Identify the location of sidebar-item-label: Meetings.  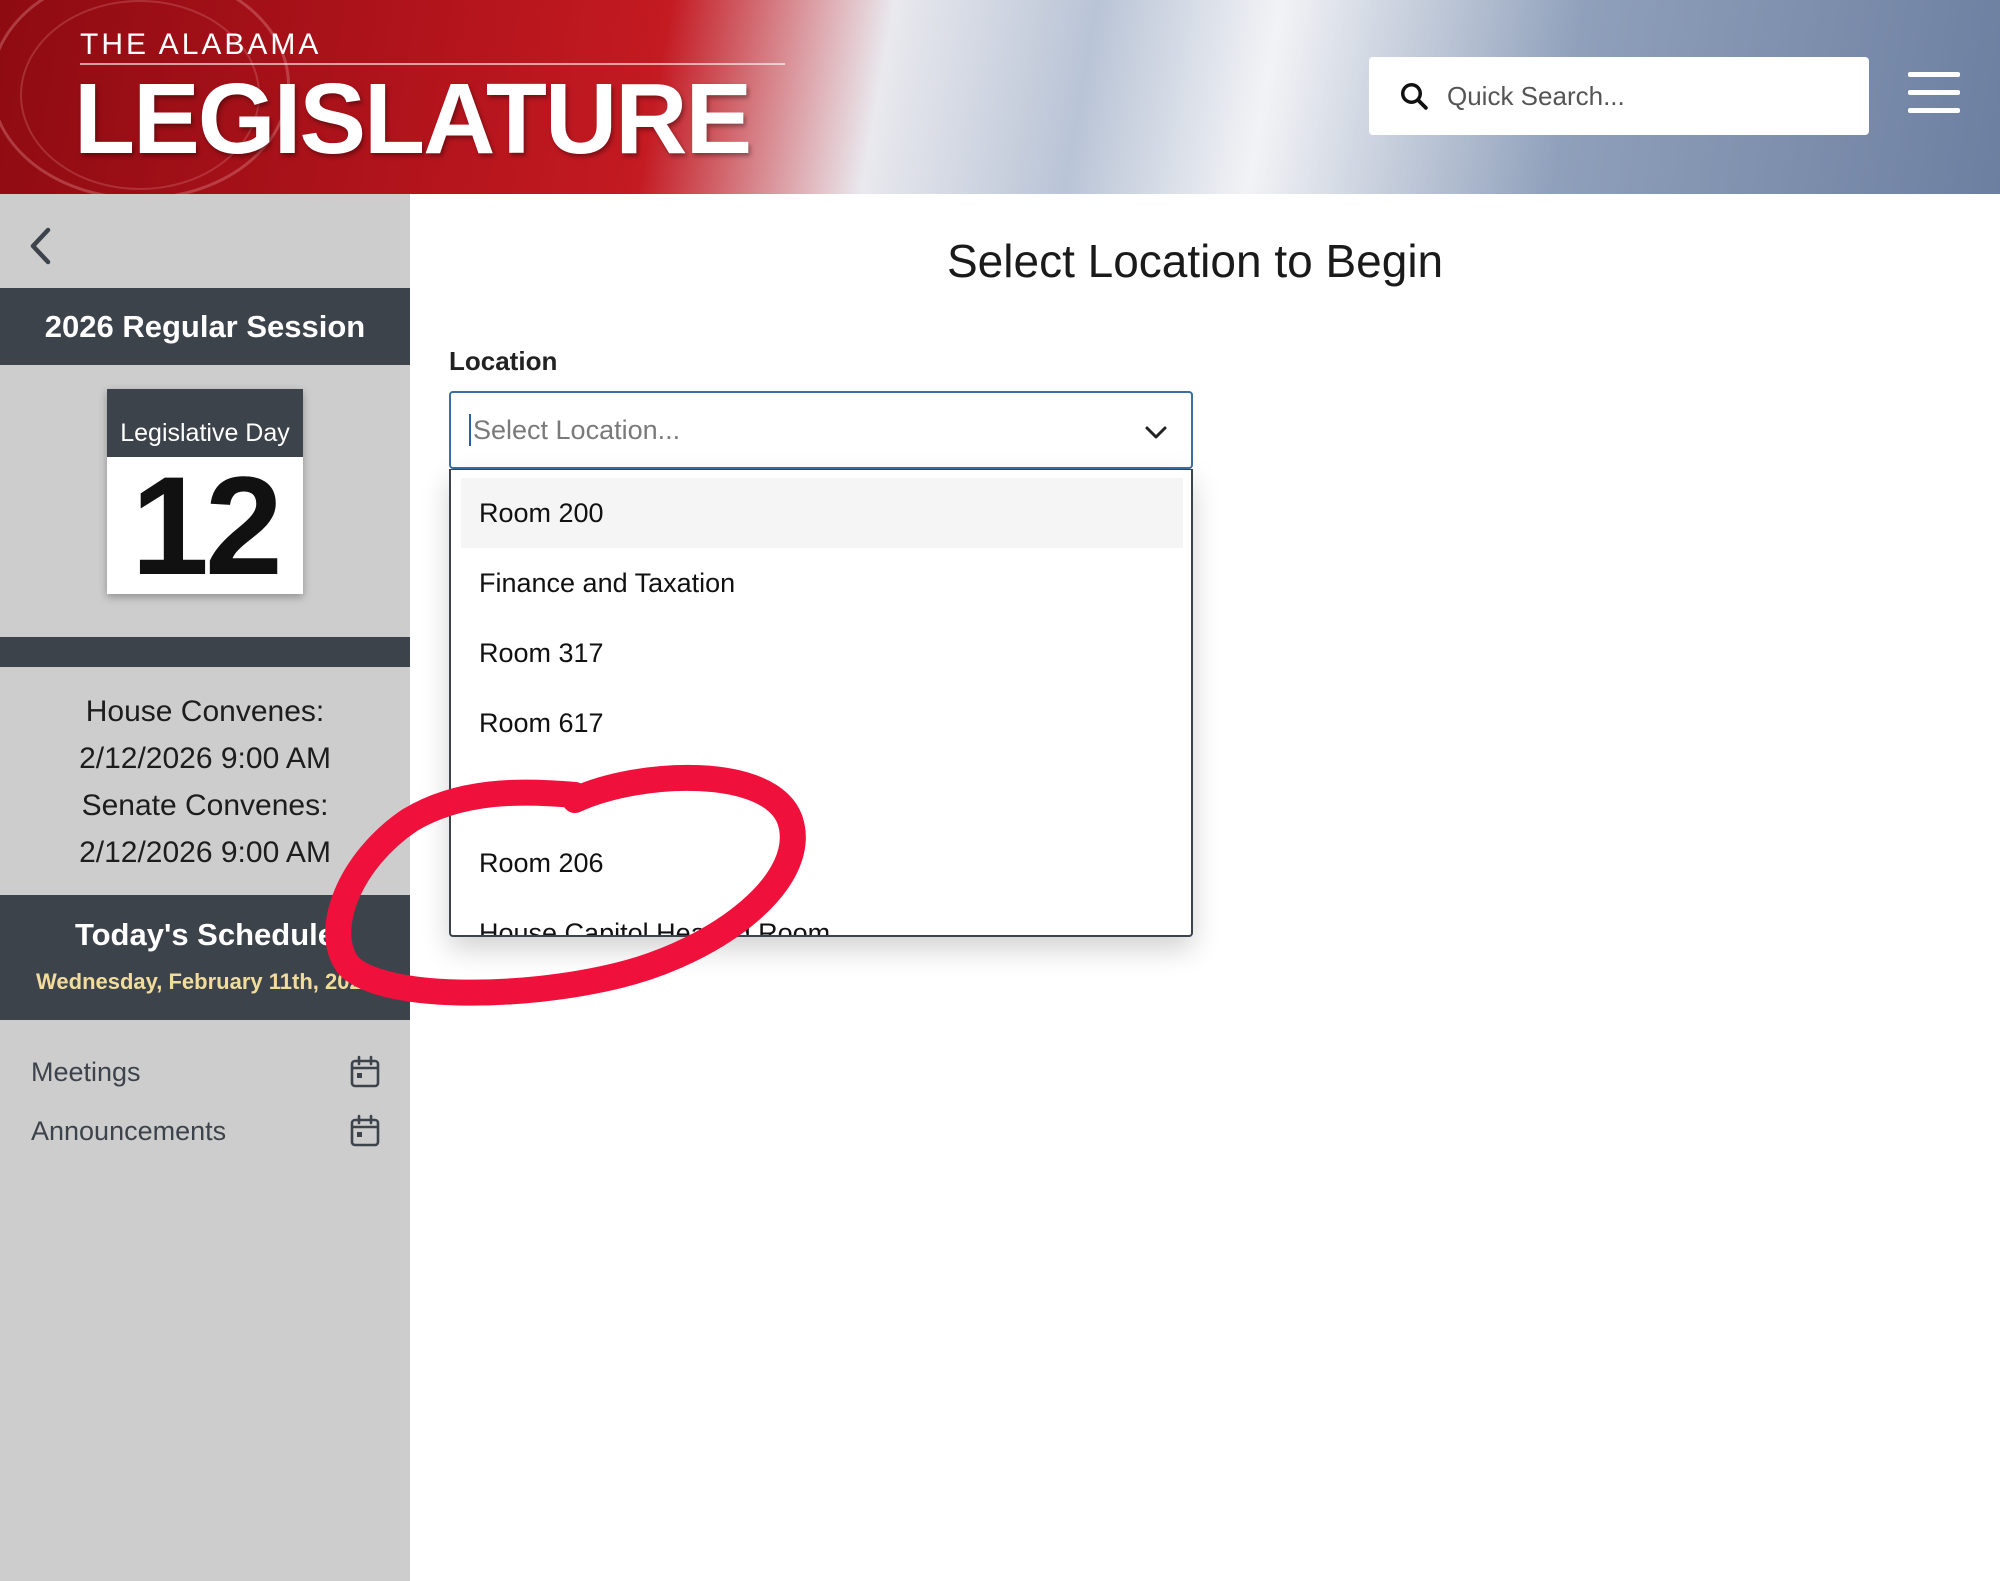
(86, 1071).